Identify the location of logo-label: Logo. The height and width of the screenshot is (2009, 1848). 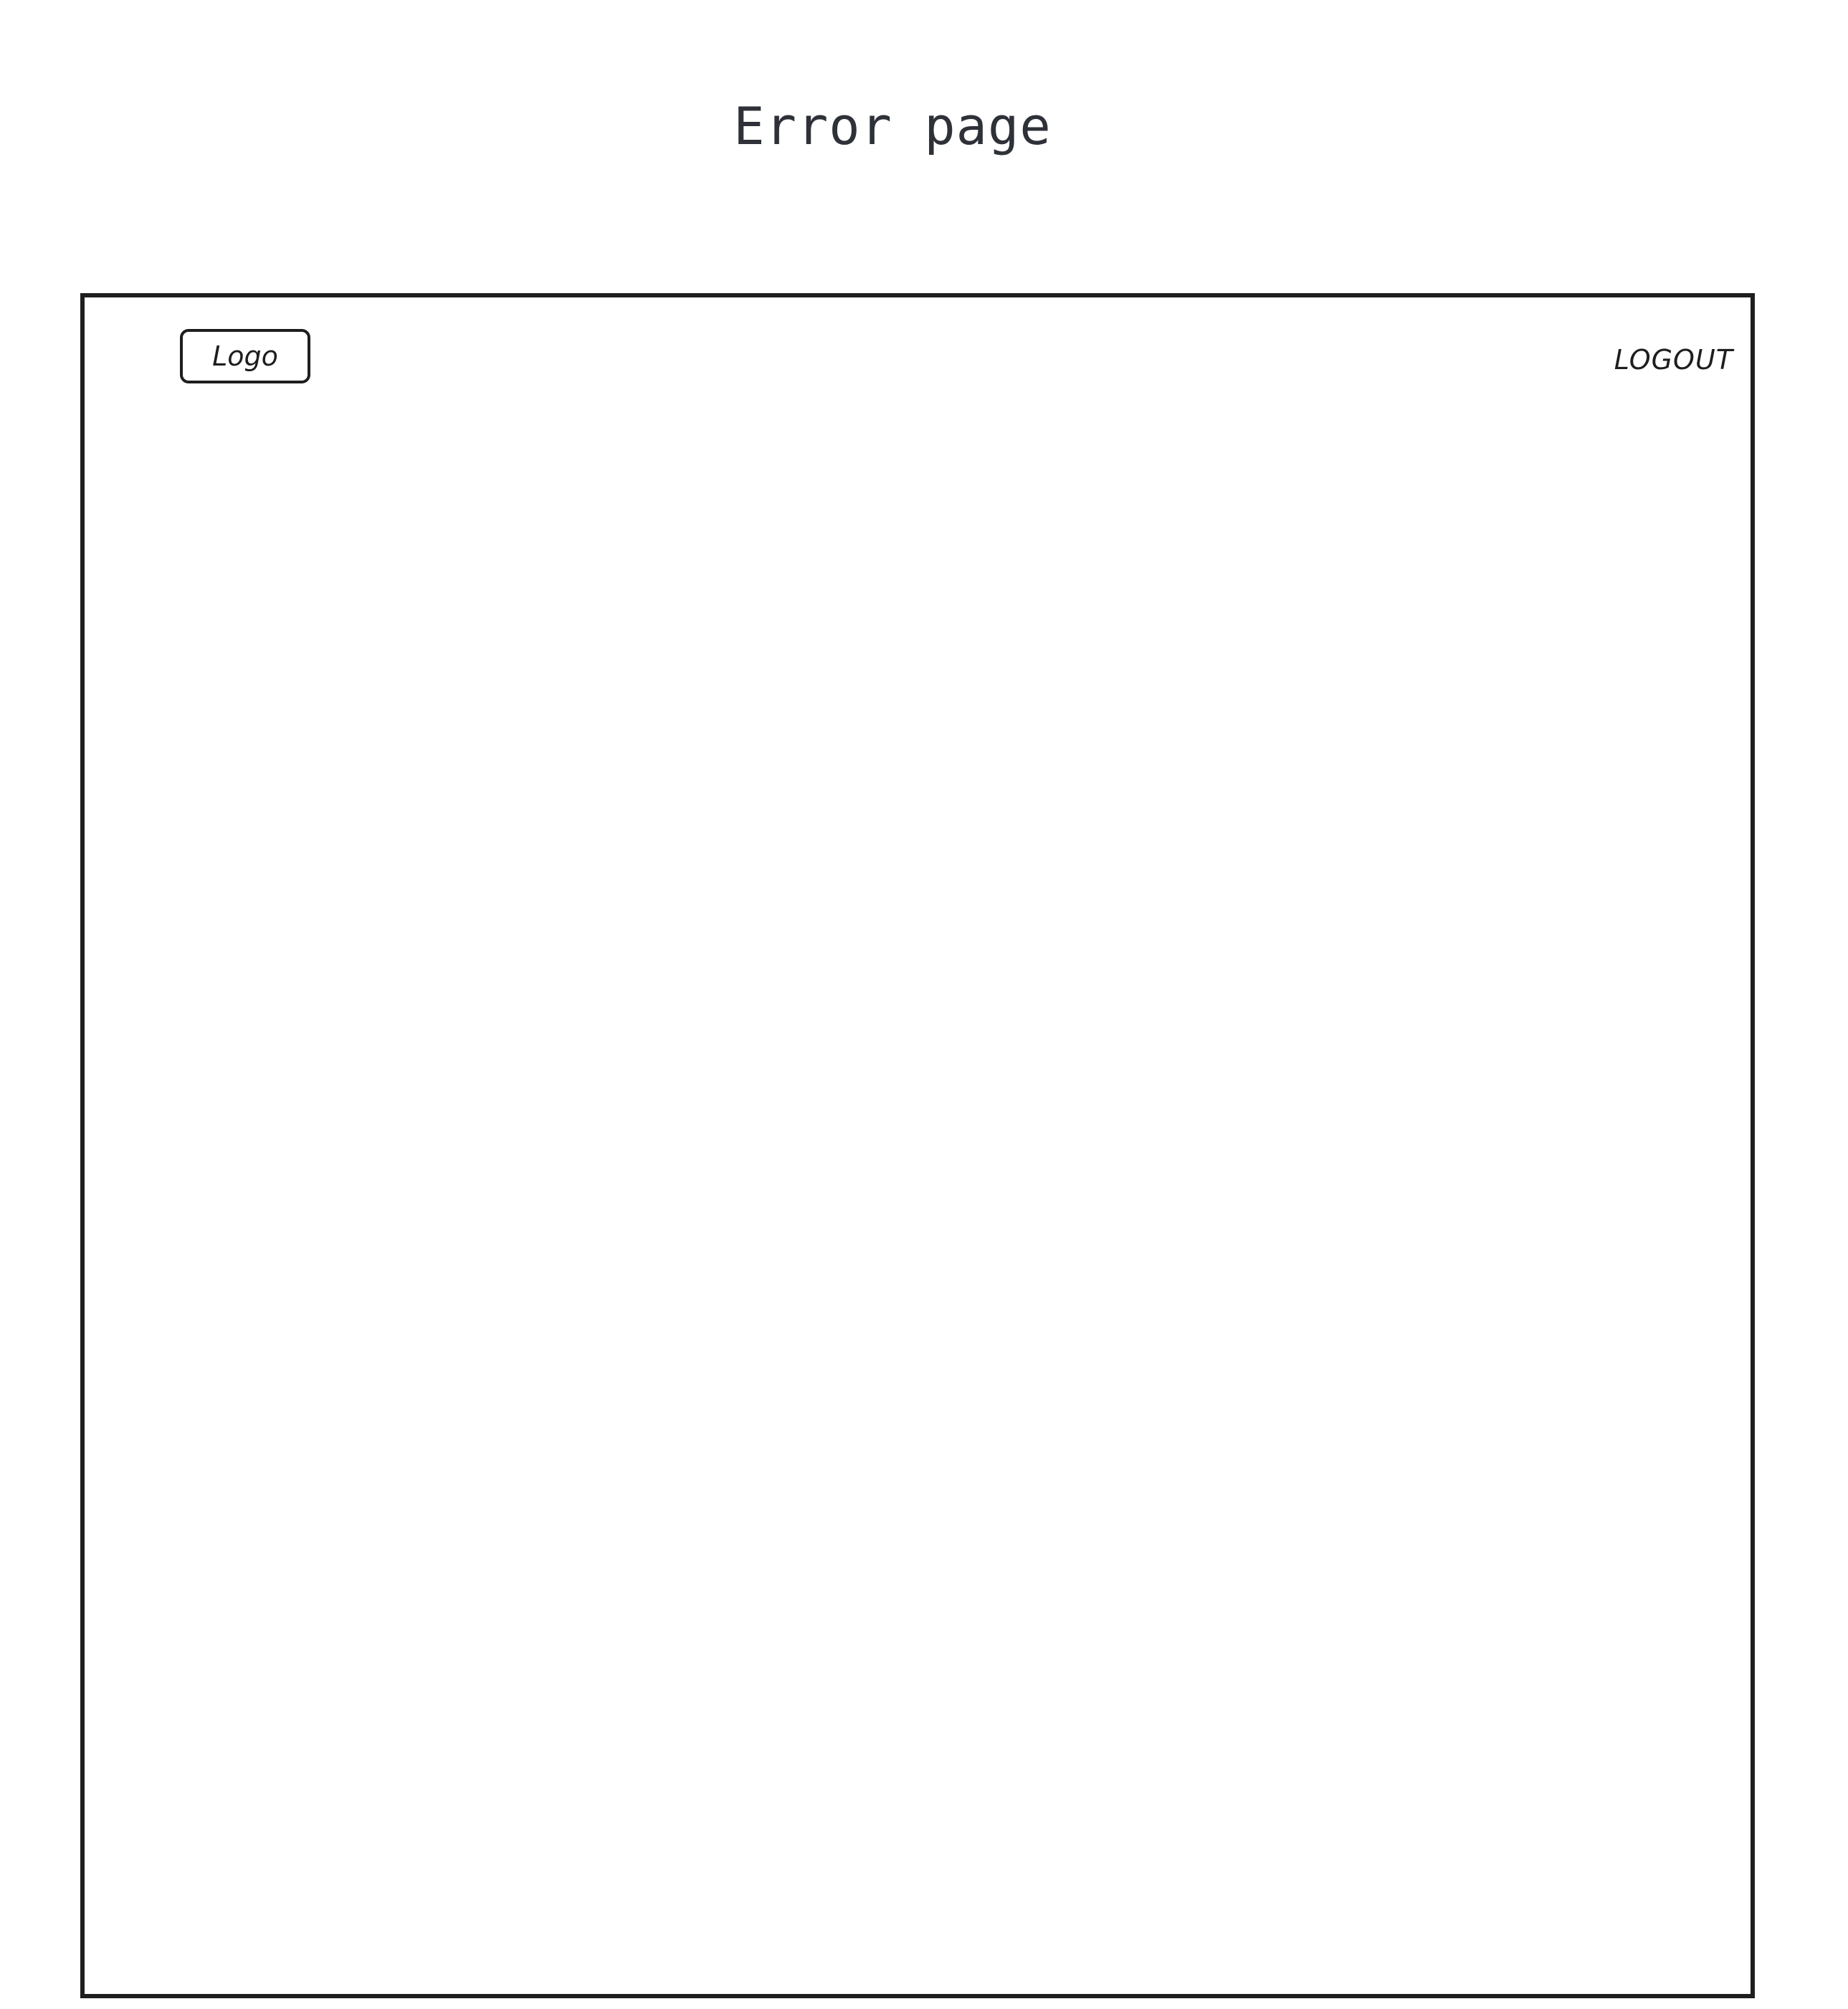
(245, 356).